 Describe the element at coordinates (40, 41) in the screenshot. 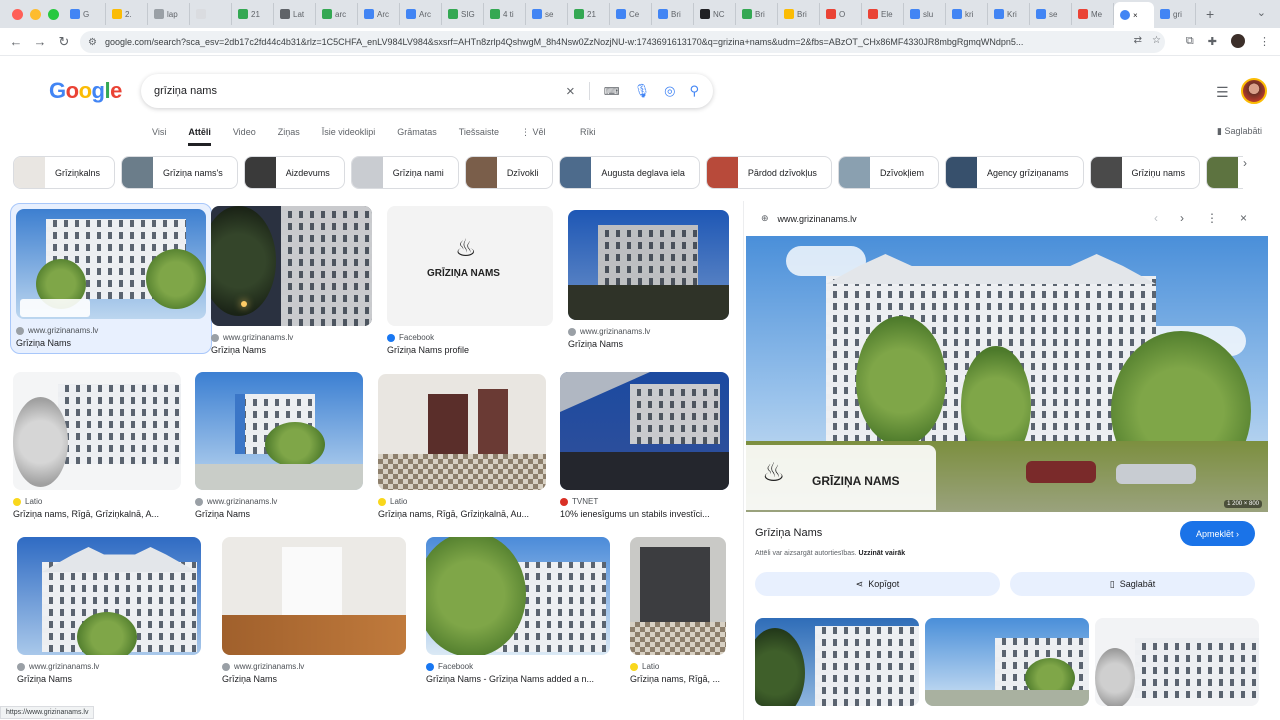

I see `forward-icon: →` at that location.